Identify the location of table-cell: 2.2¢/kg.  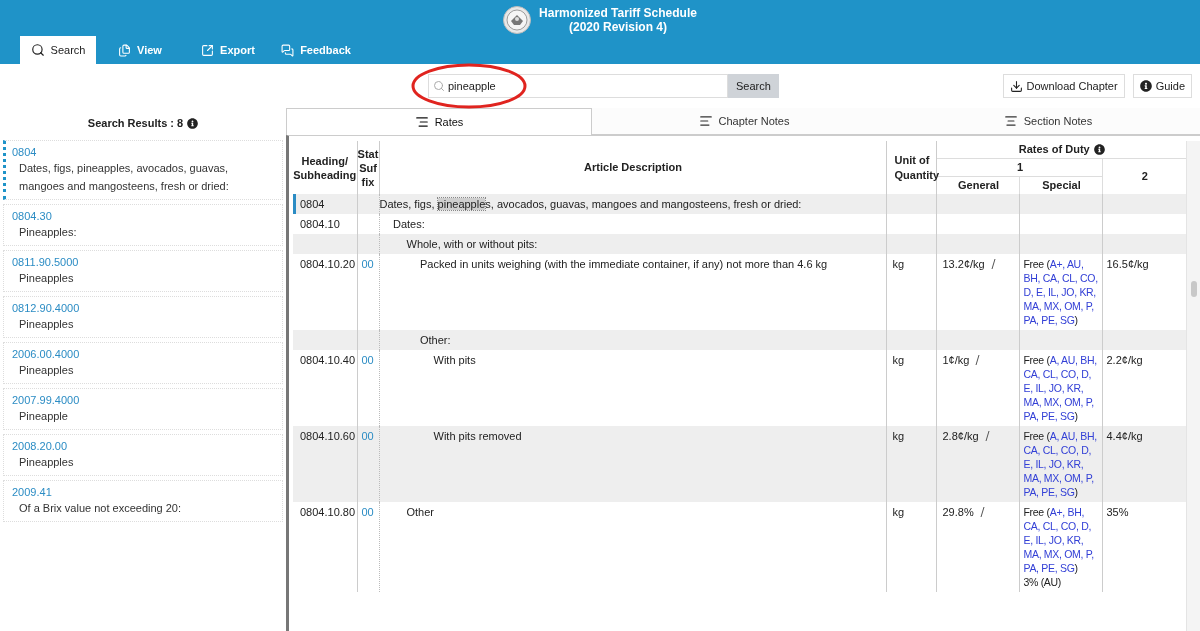
(1144, 388).